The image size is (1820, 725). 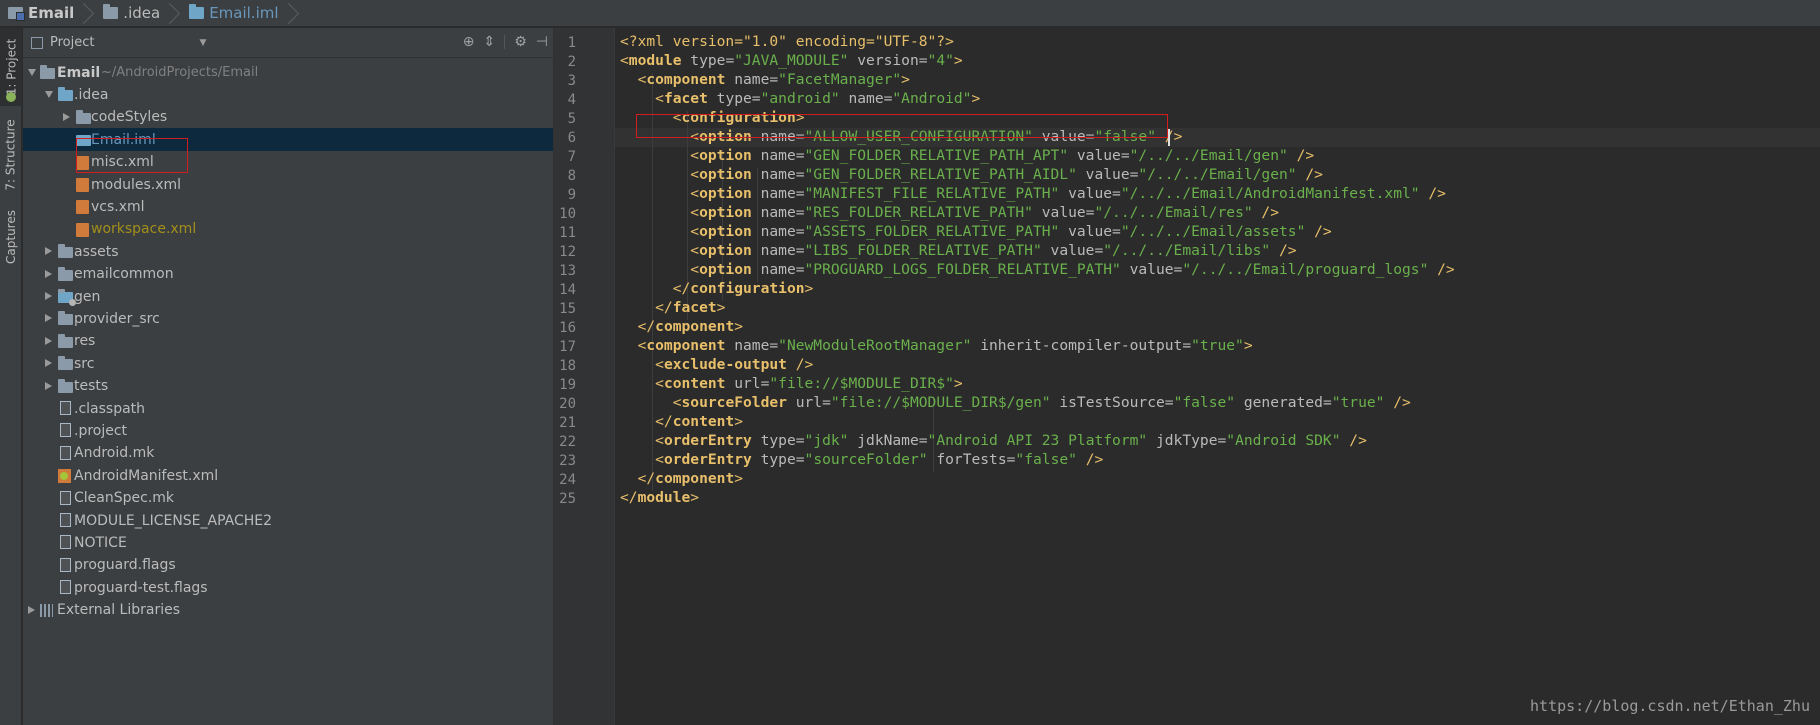 I want to click on code-line: <module type="JAVA_MODULE" version="4">, so click(x=791, y=60).